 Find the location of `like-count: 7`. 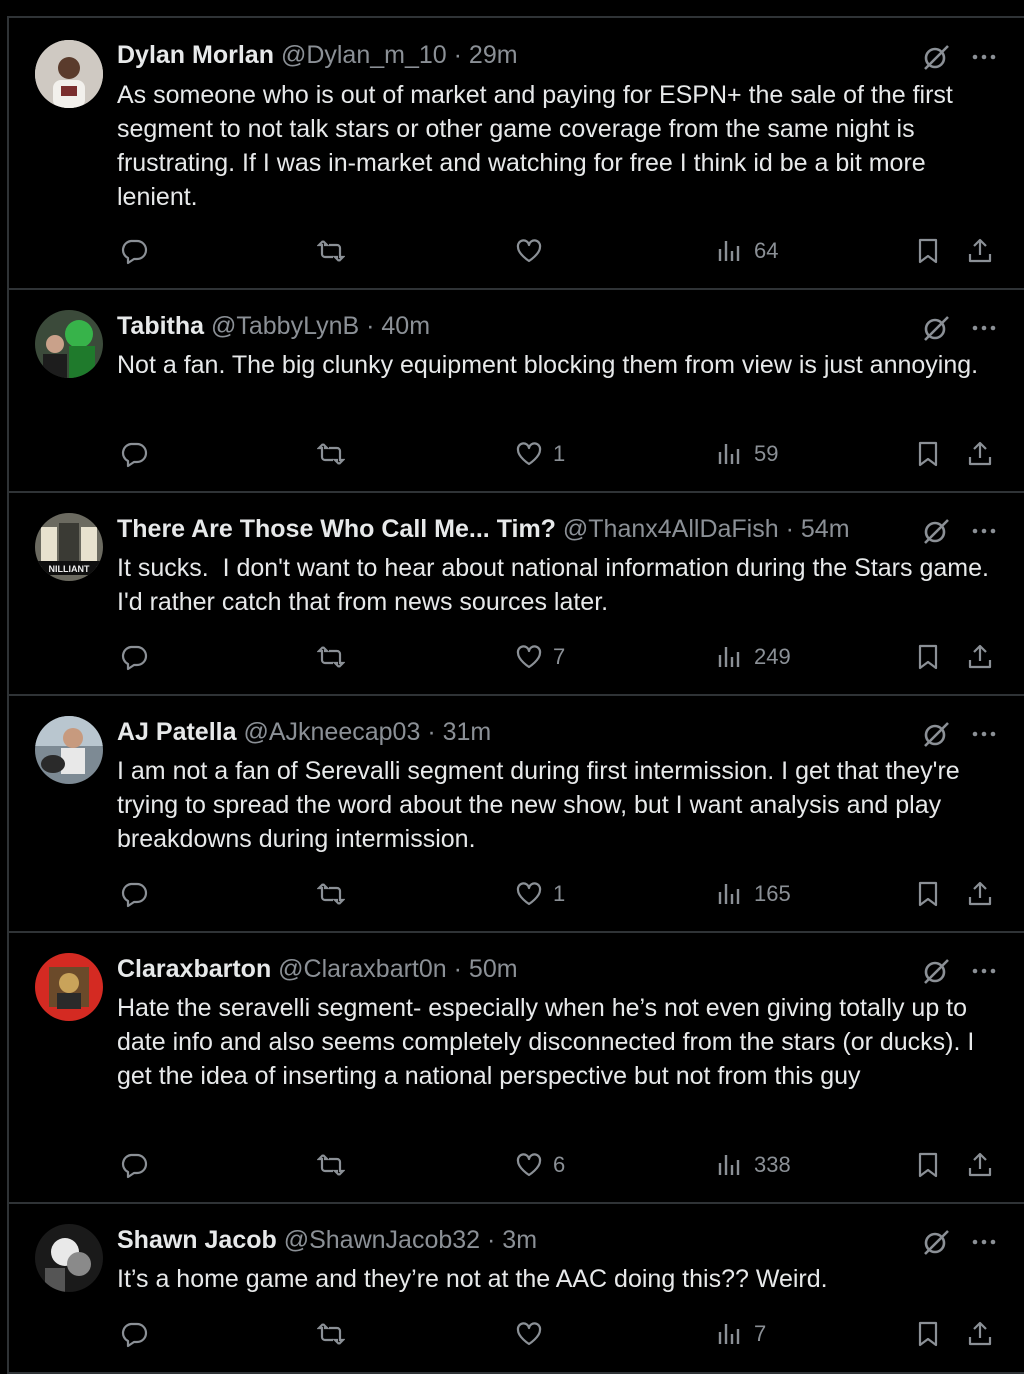

like-count: 7 is located at coordinates (559, 656).